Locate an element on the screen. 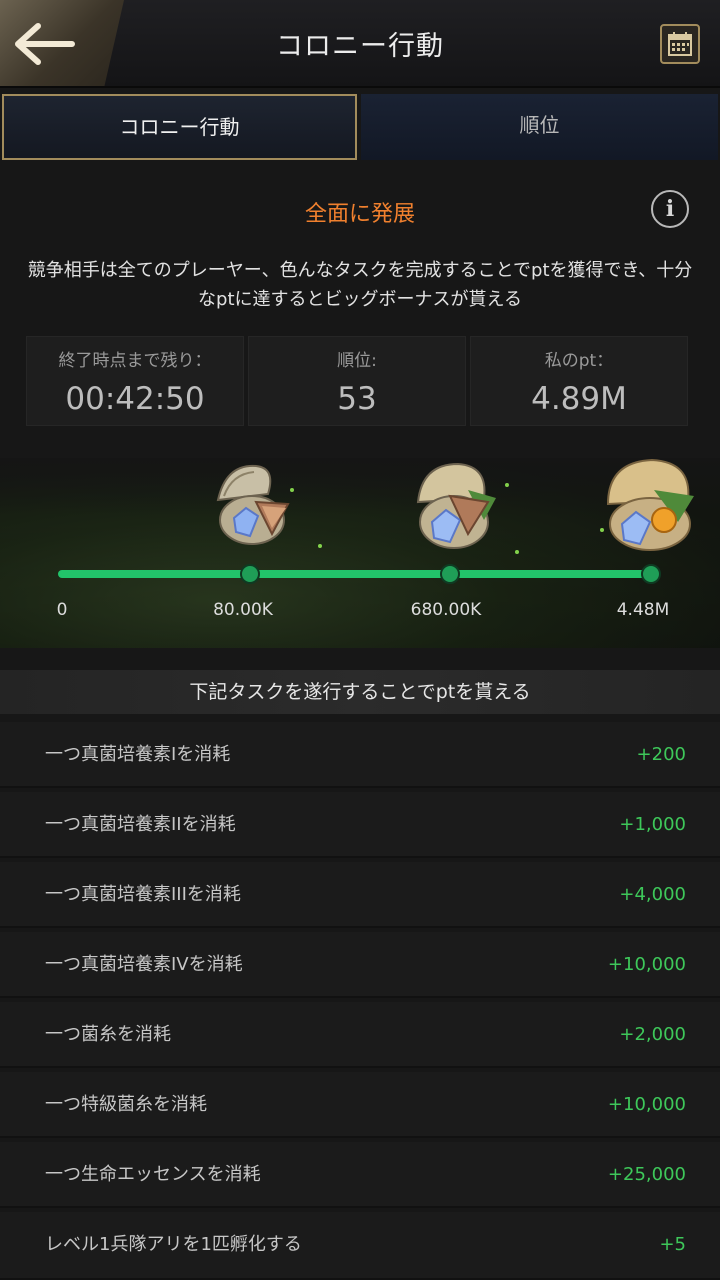 The width and height of the screenshot is (720, 1280). stat-value: 4.89M is located at coordinates (579, 399).